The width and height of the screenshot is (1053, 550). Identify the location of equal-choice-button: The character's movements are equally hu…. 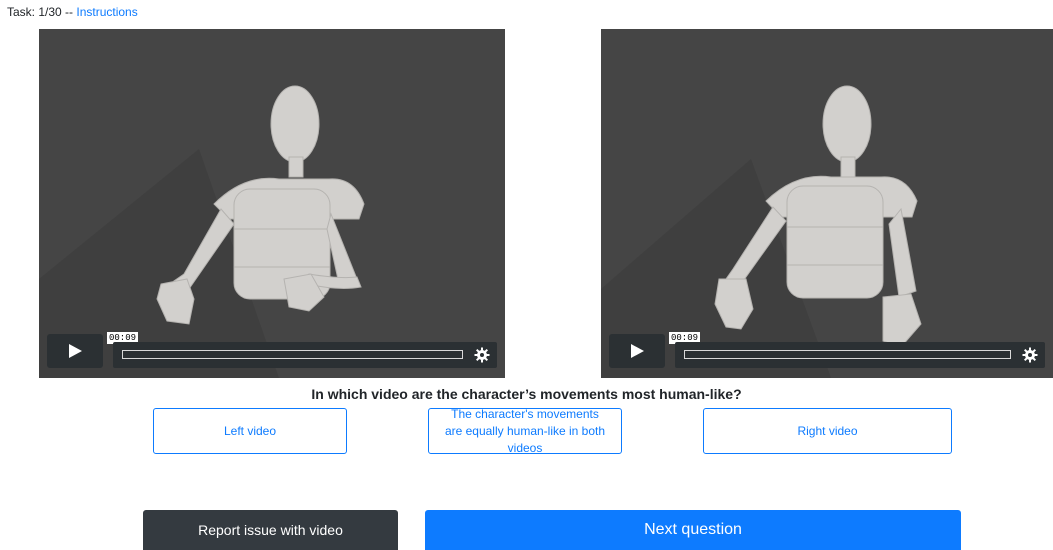
(525, 431).